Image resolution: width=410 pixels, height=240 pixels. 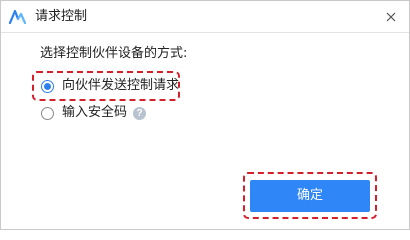 What do you see at coordinates (310, 195) in the screenshot?
I see `highlight-box-button` at bounding box center [310, 195].